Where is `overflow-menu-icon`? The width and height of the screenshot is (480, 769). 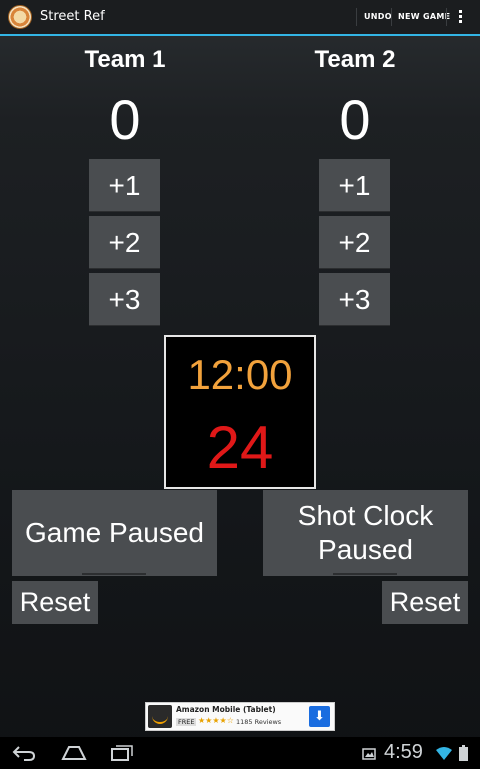 overflow-menu-icon is located at coordinates (460, 18).